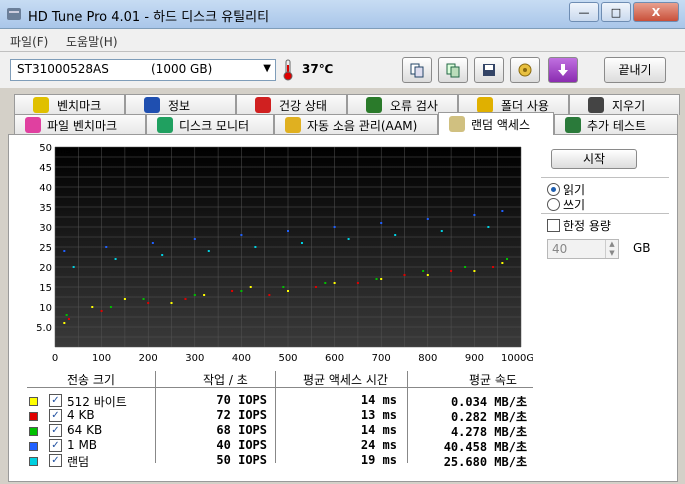 The width and height of the screenshot is (685, 484). What do you see at coordinates (149, 17) in the screenshot?
I see `window-title: HD Tune Pro 4.01 - 하드 디스크 유틸리티` at bounding box center [149, 17].